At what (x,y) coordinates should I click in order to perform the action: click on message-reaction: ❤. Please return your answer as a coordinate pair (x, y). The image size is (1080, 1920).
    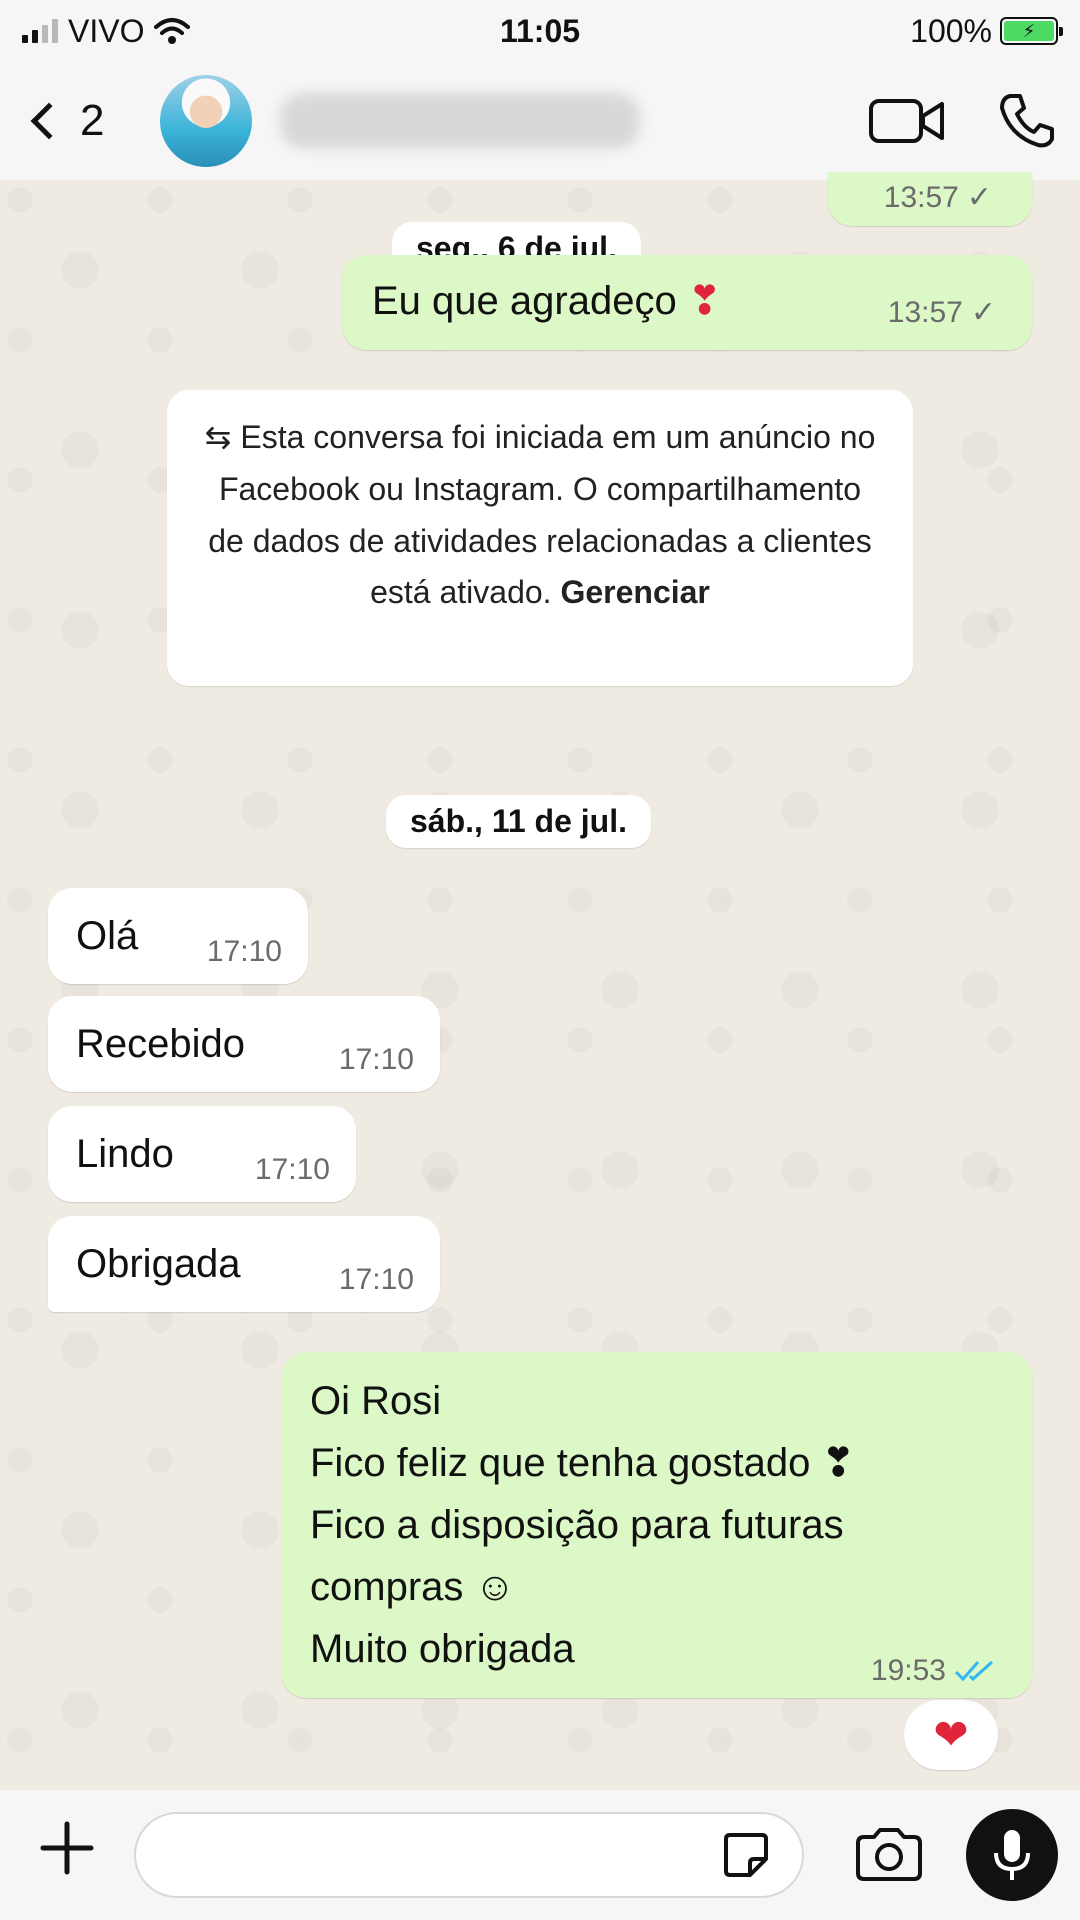
    Looking at the image, I should click on (951, 1735).